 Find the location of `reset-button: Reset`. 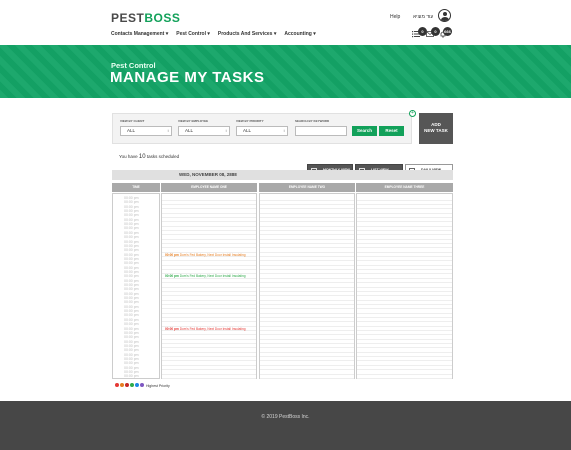

reset-button: Reset is located at coordinates (391, 131).